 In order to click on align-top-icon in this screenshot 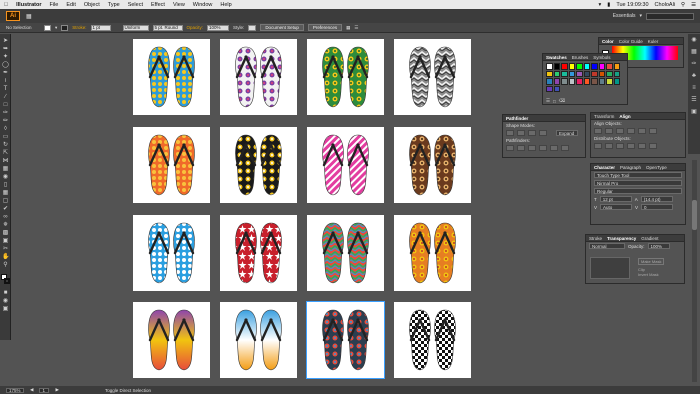, I will do `click(631, 131)`.